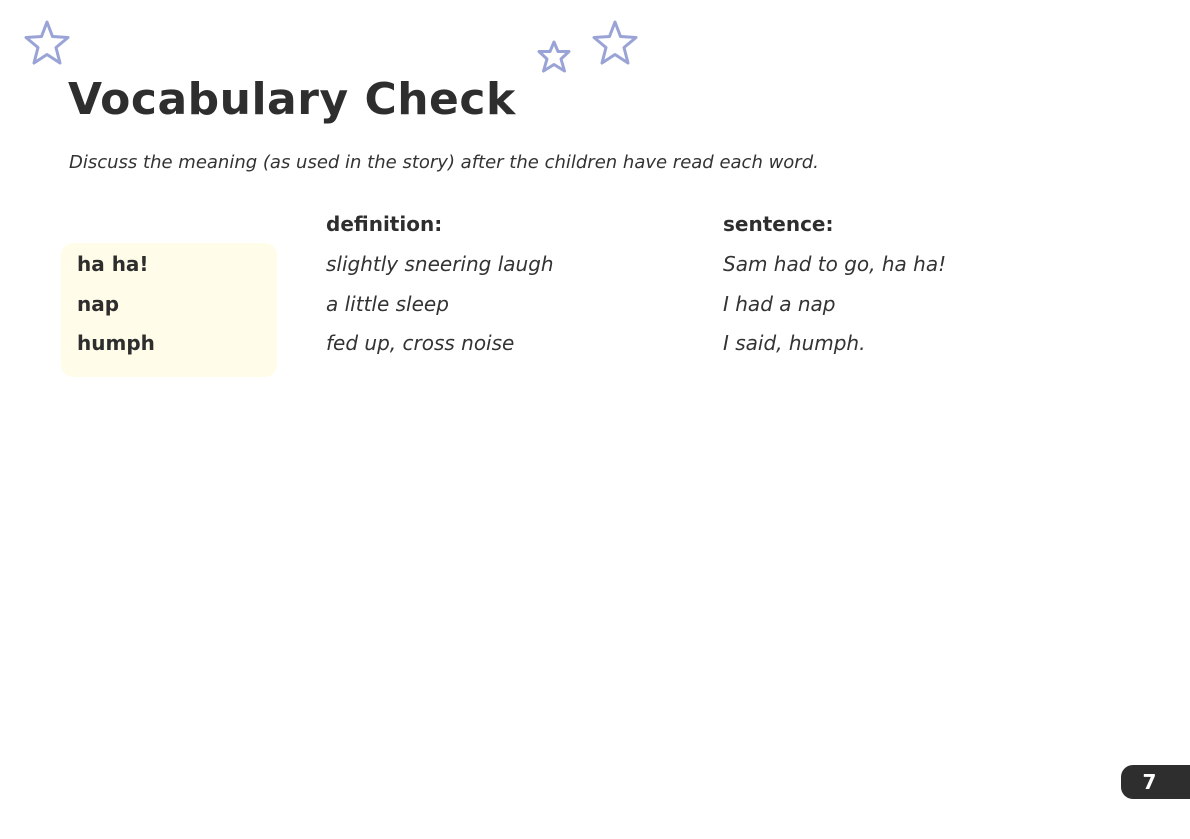  Describe the element at coordinates (292, 99) in the screenshot. I see `page-title: Vocabulary Check` at that location.